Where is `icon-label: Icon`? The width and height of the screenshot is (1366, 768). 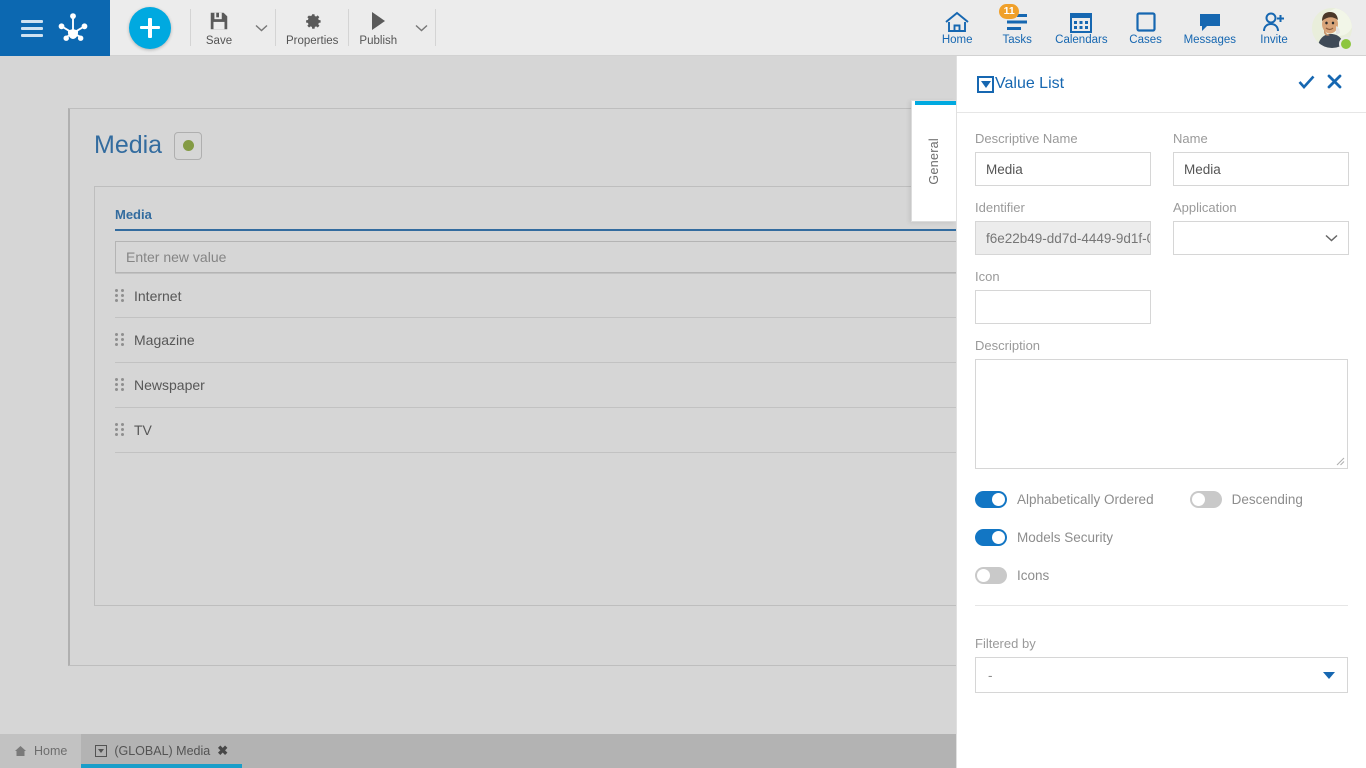 icon-label: Icon is located at coordinates (987, 276).